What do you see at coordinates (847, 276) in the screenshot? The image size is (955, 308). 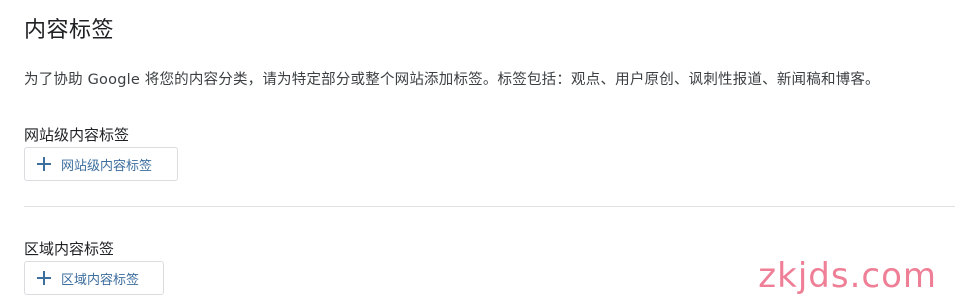 I see `watermark: zkjds.com` at bounding box center [847, 276].